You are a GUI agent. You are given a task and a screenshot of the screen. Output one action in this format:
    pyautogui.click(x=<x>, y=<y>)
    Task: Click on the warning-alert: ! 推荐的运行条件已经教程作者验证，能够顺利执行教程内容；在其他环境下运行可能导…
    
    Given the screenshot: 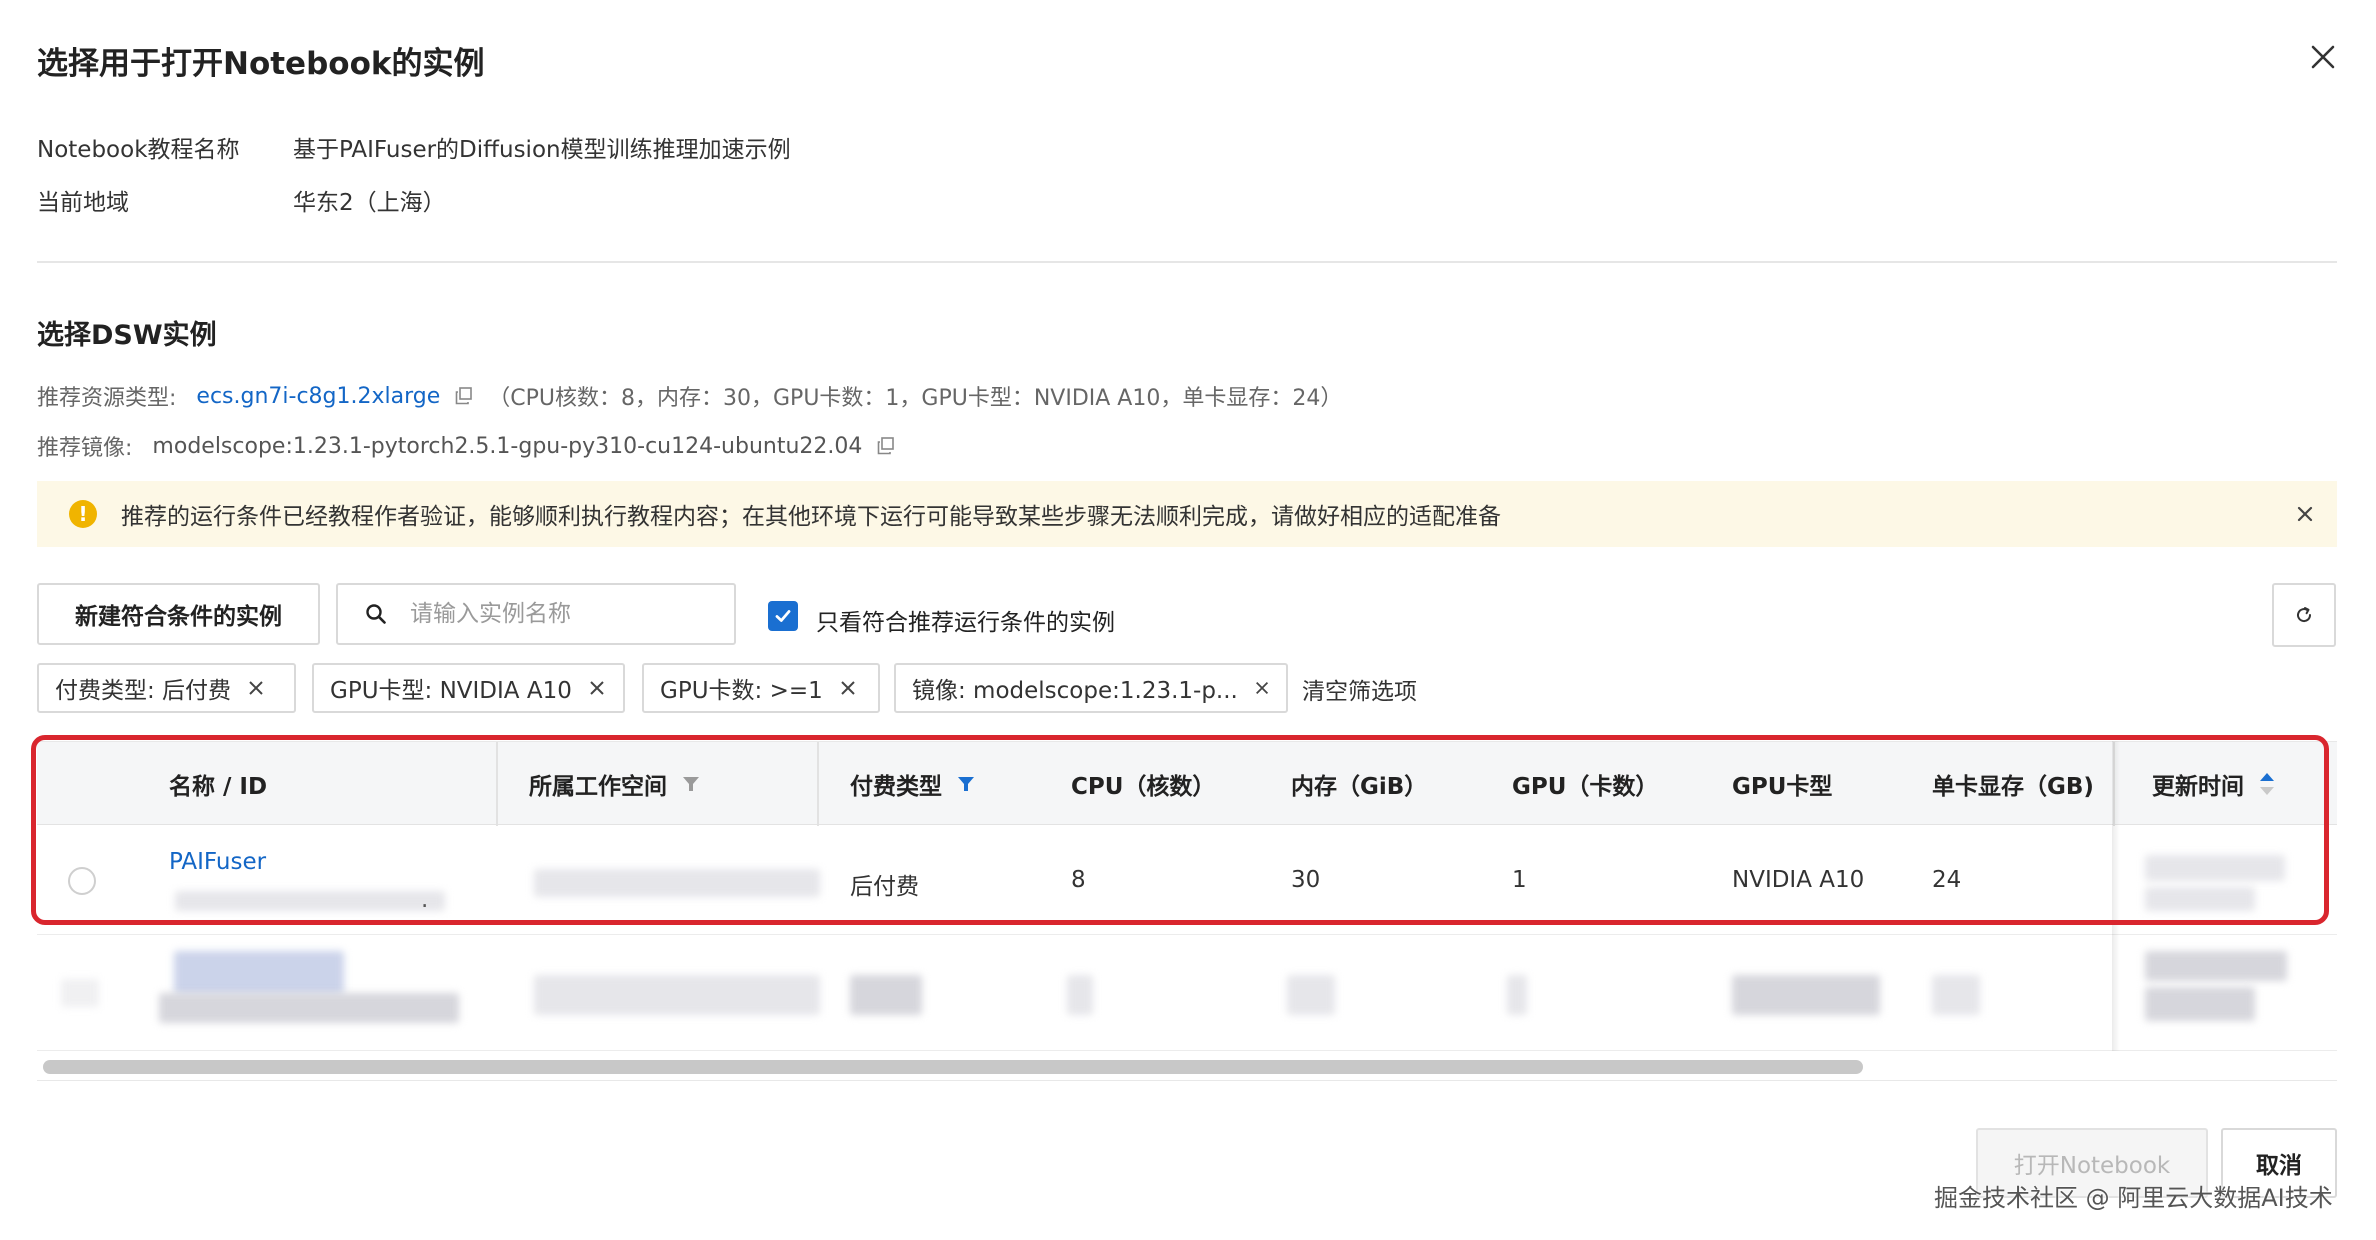 What is the action you would take?
    pyautogui.click(x=1187, y=514)
    